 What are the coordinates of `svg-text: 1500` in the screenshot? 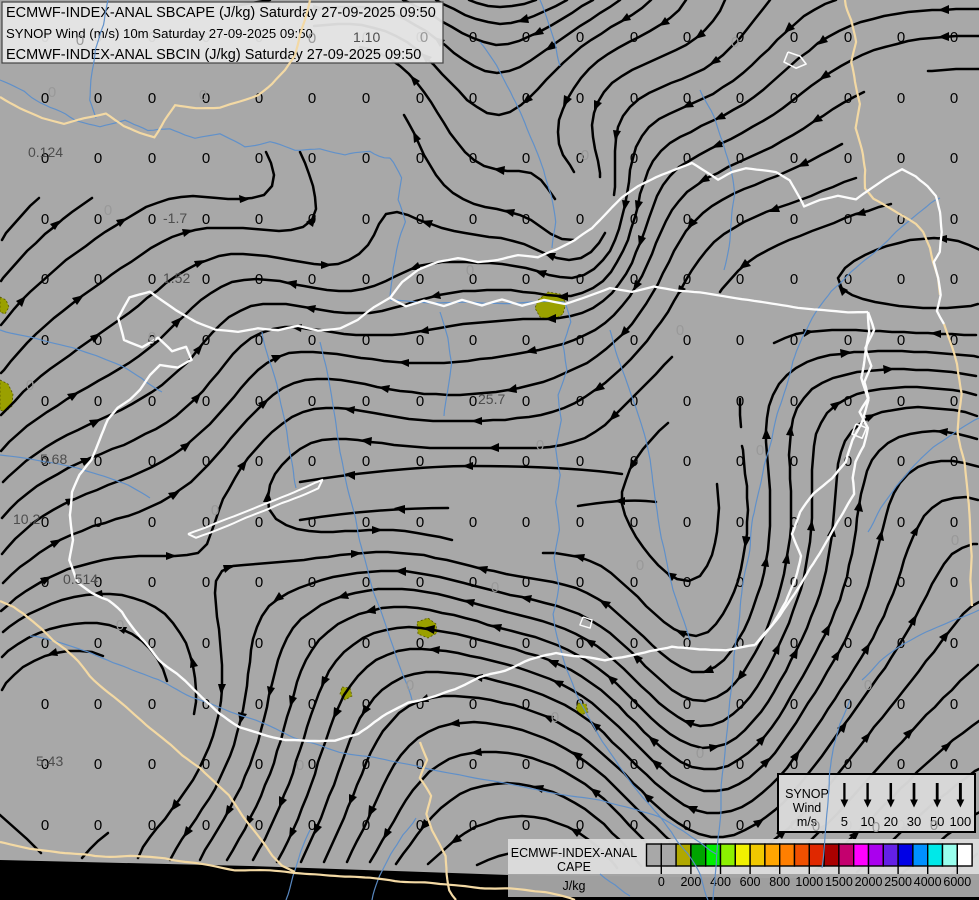 It's located at (839, 882).